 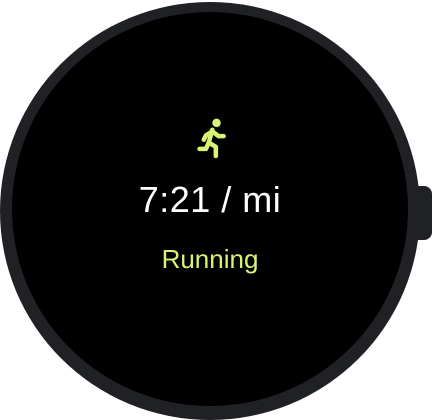 What do you see at coordinates (210, 259) in the screenshot?
I see `activity-label: Running` at bounding box center [210, 259].